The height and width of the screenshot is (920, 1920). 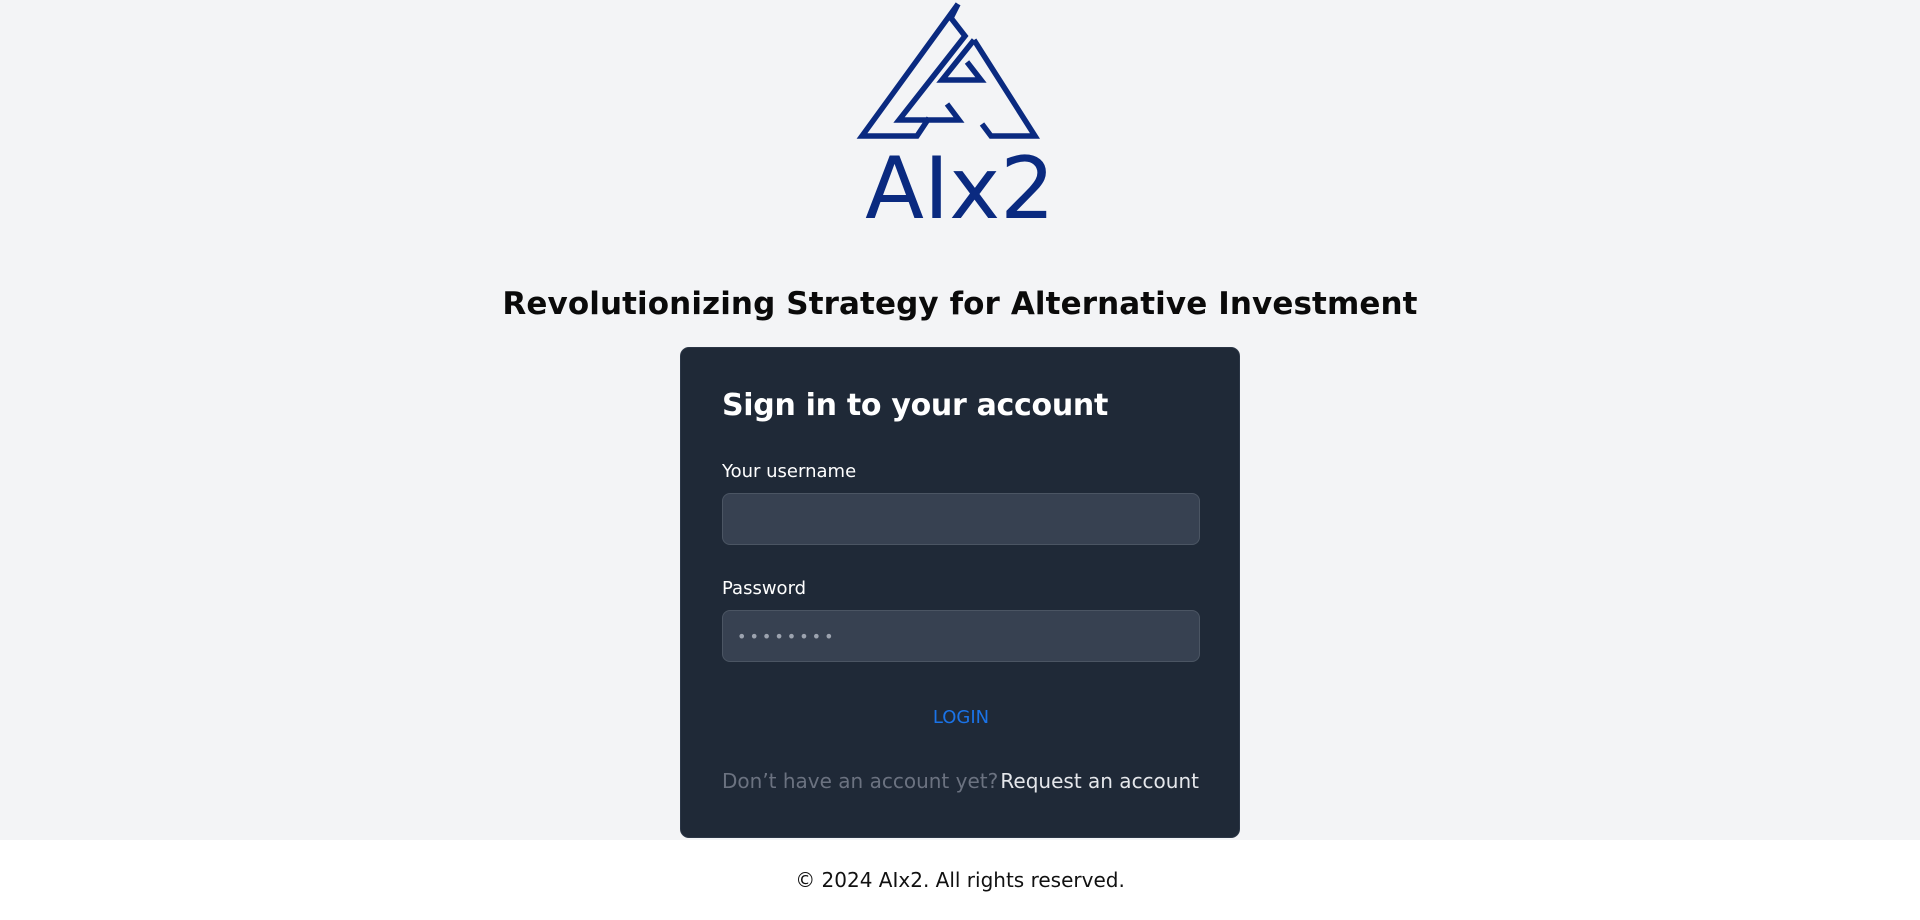 I want to click on username-input, so click(x=961, y=519).